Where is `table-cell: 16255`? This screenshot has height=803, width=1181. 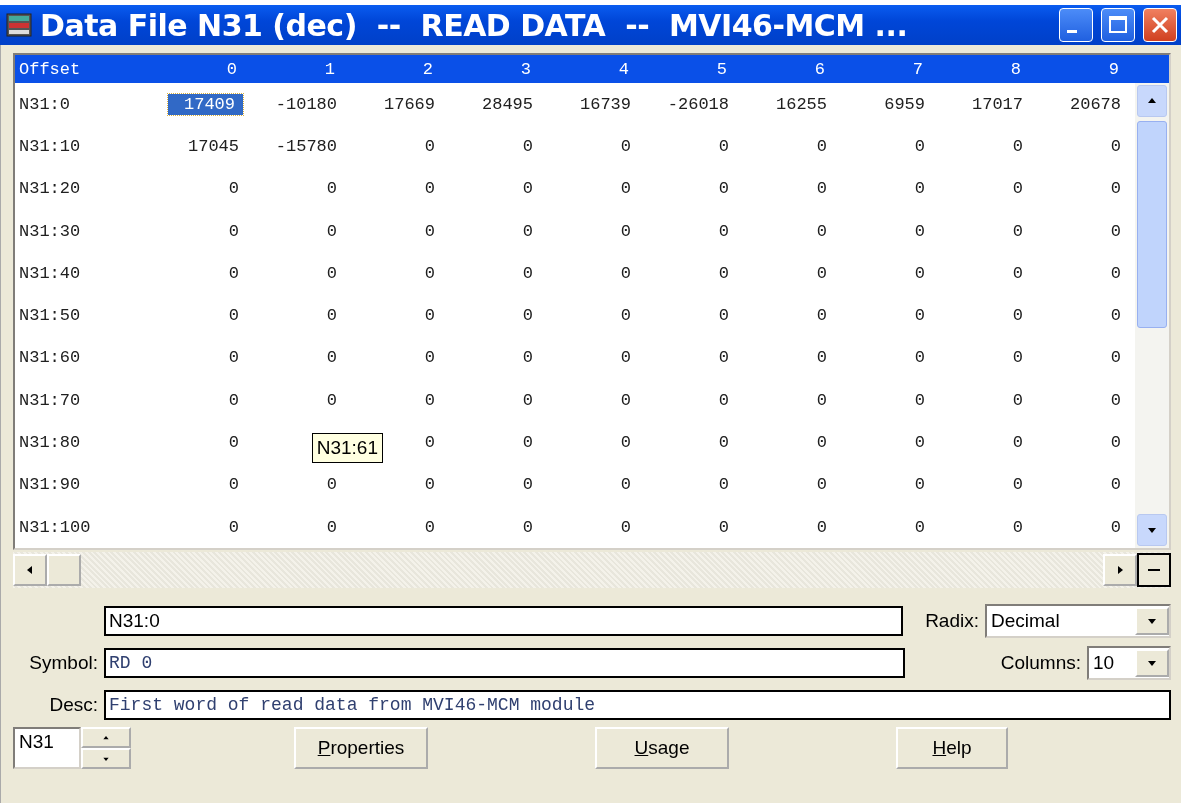 table-cell: 16255 is located at coordinates (801, 104).